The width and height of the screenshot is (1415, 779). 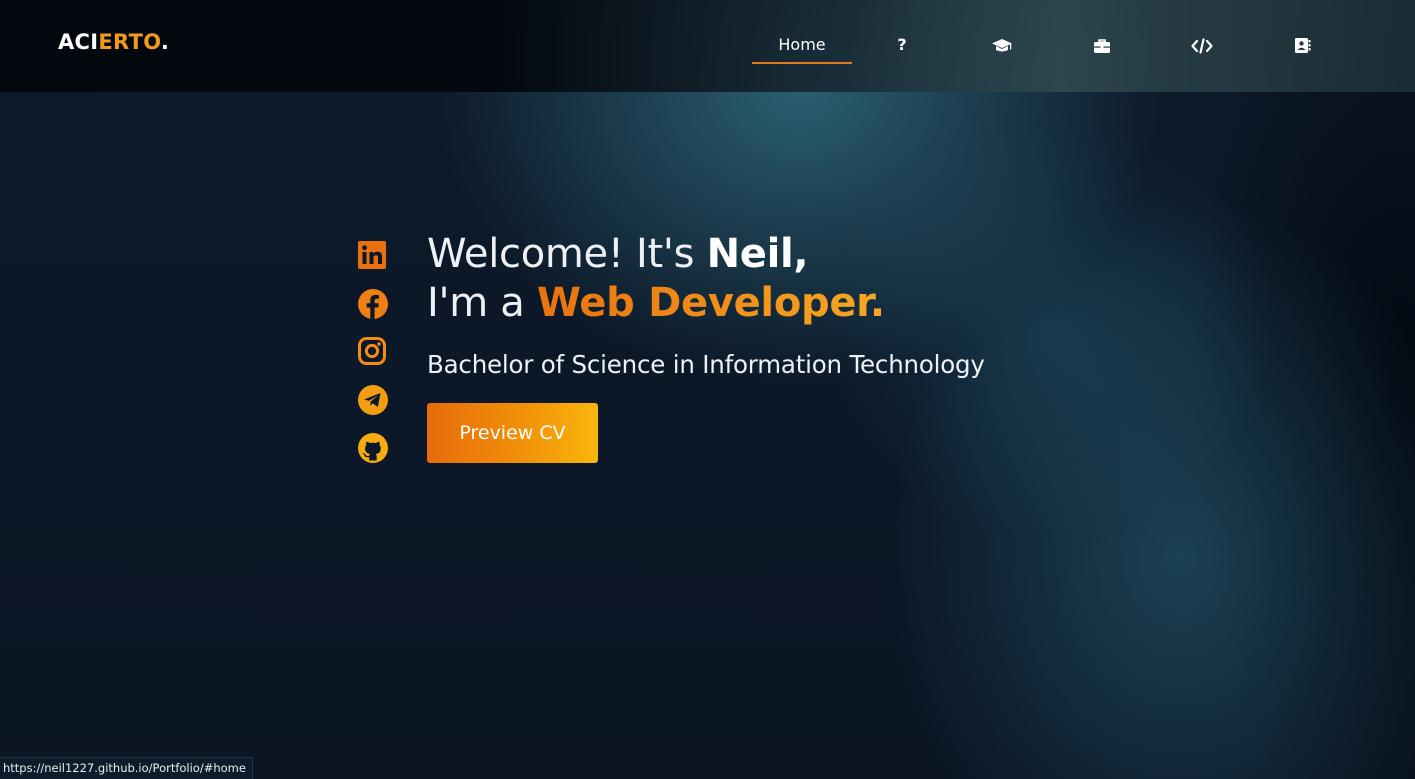 I want to click on hero-greeting: Welcome! It's, so click(x=567, y=254).